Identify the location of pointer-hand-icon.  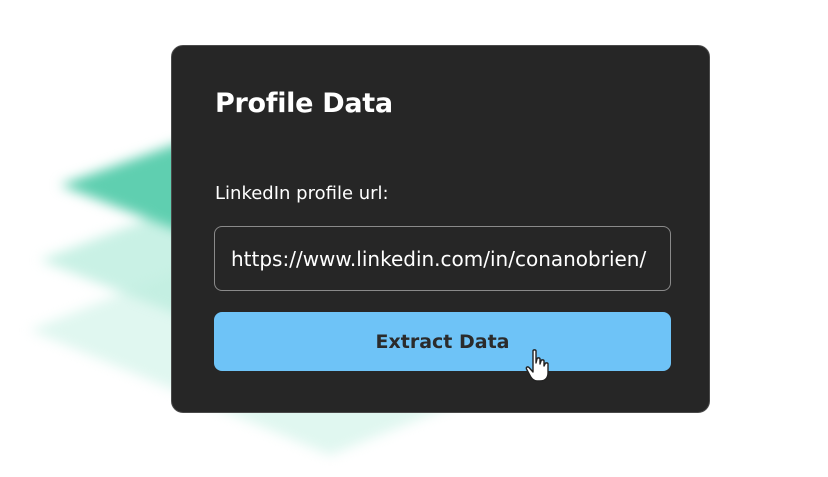
(537, 365).